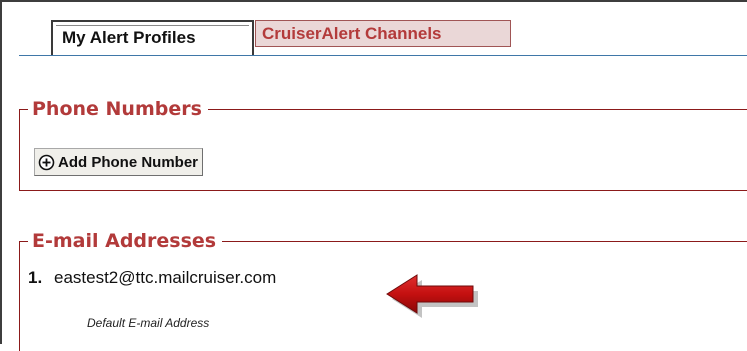 This screenshot has width=747, height=351. I want to click on plus-circle-icon, so click(46, 162).